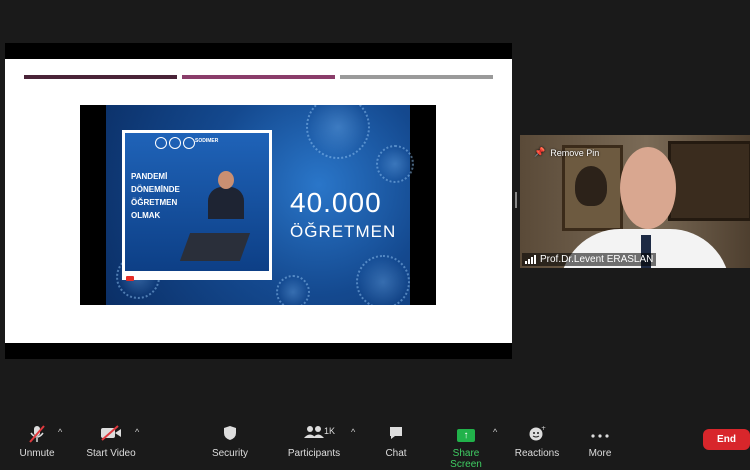 Image resolution: width=750 pixels, height=470 pixels. I want to click on more-button: More, so click(600, 442).